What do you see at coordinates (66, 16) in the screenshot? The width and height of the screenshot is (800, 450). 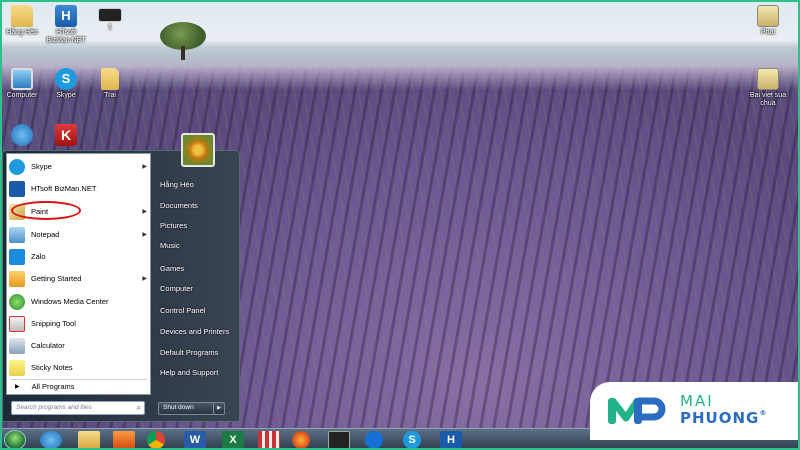 I see `bizman-icon: H` at bounding box center [66, 16].